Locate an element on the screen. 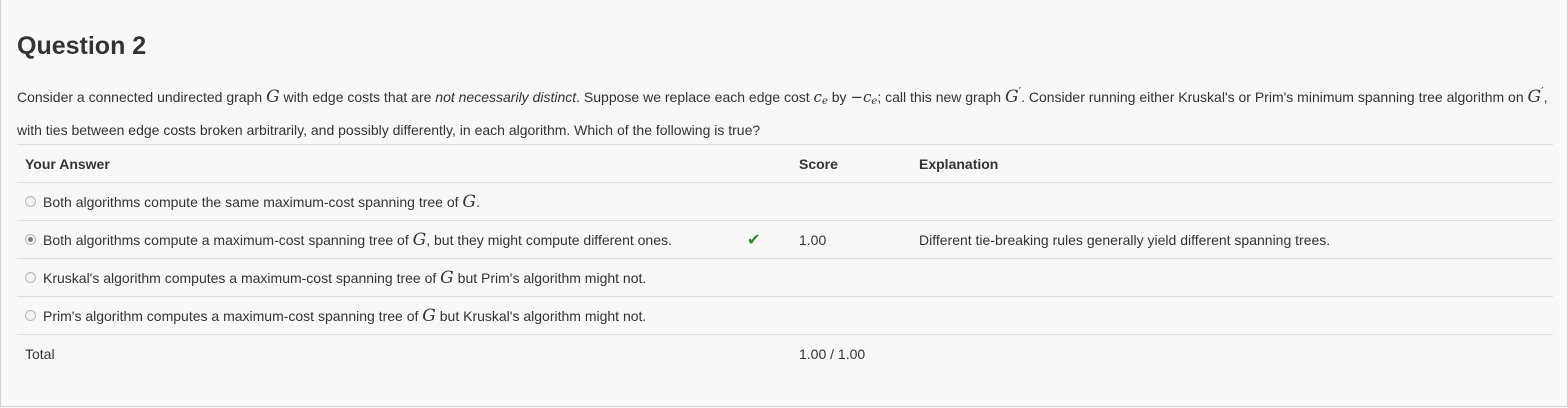 The width and height of the screenshot is (1568, 408). checkmark-icon: ✔ is located at coordinates (754, 239).